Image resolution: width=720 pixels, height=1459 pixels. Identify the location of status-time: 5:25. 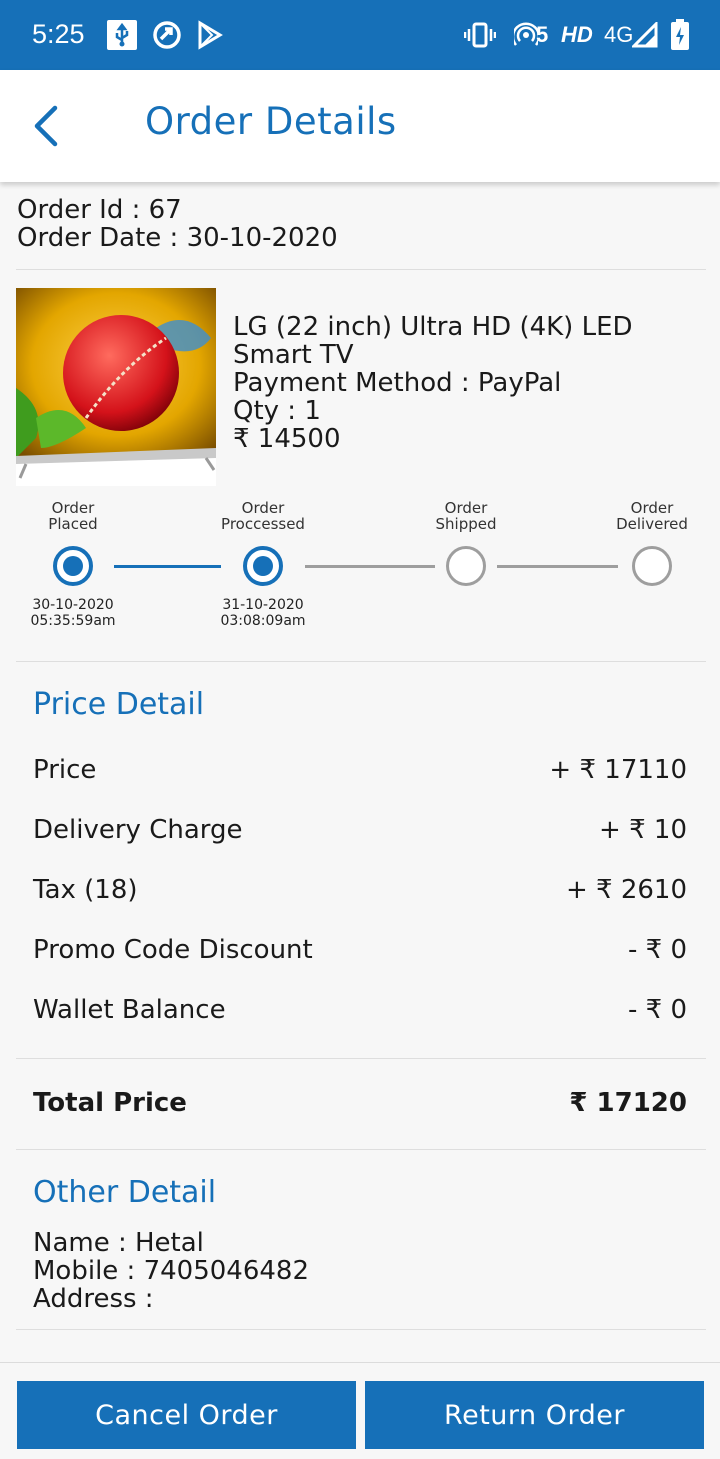
(58, 34).